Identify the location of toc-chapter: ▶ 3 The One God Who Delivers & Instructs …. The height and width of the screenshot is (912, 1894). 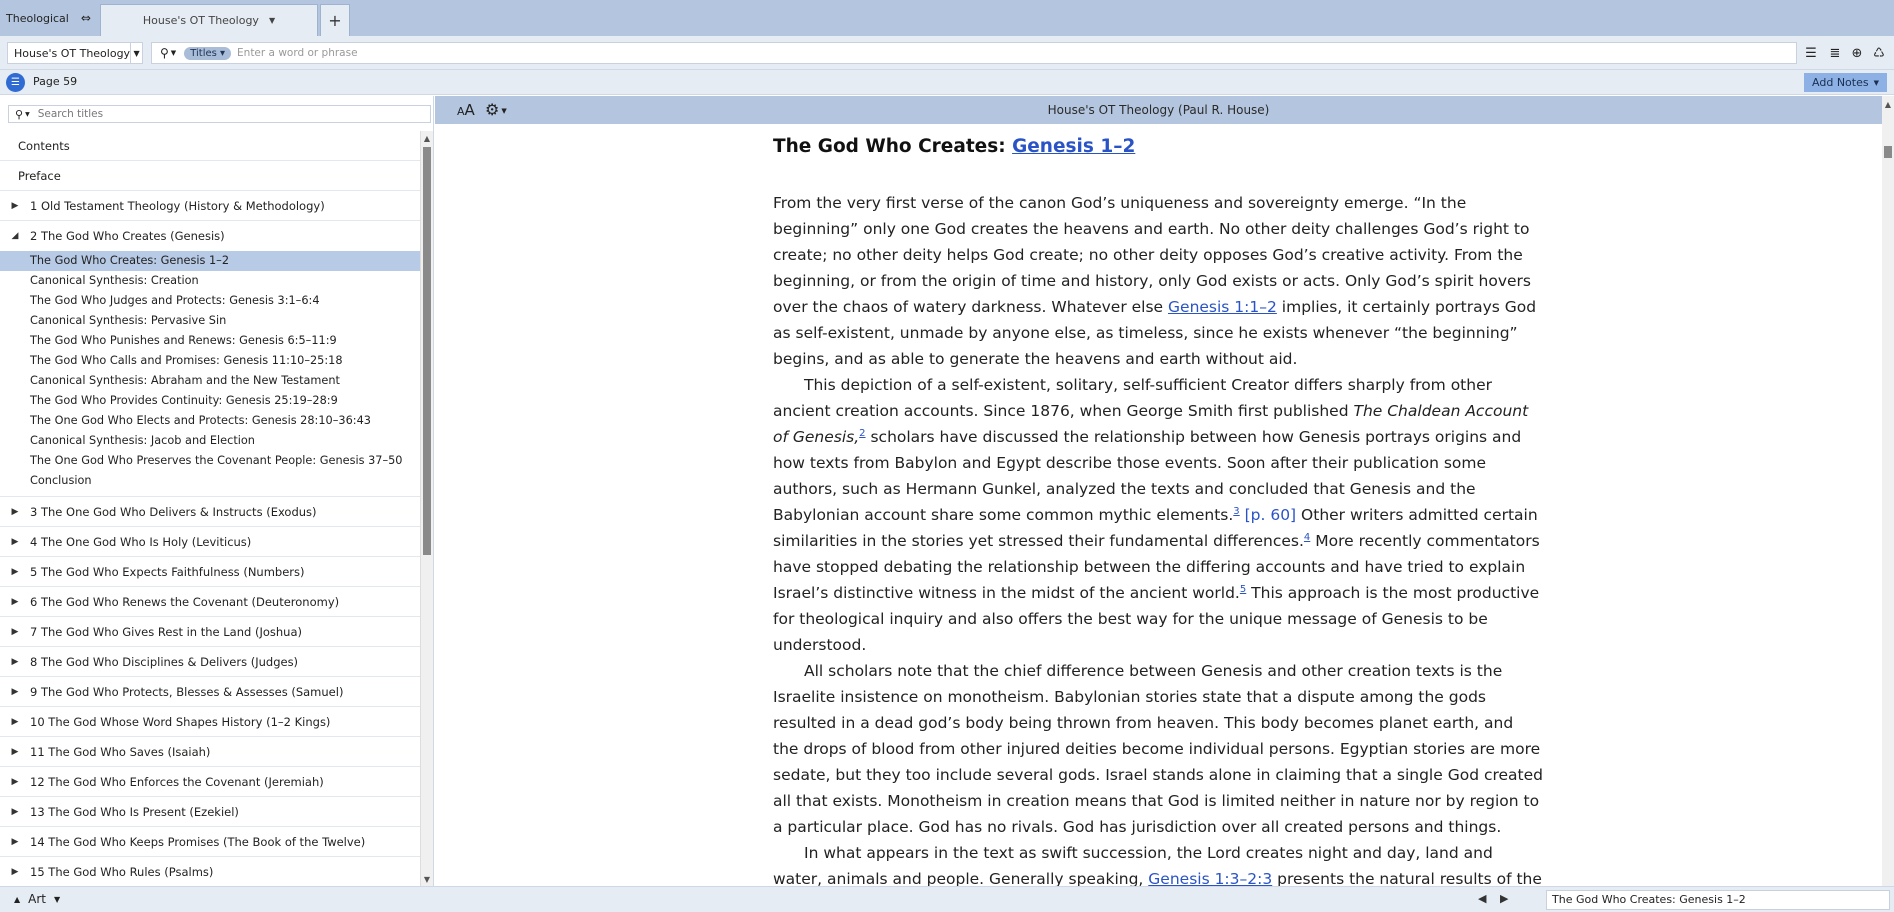
(210, 512).